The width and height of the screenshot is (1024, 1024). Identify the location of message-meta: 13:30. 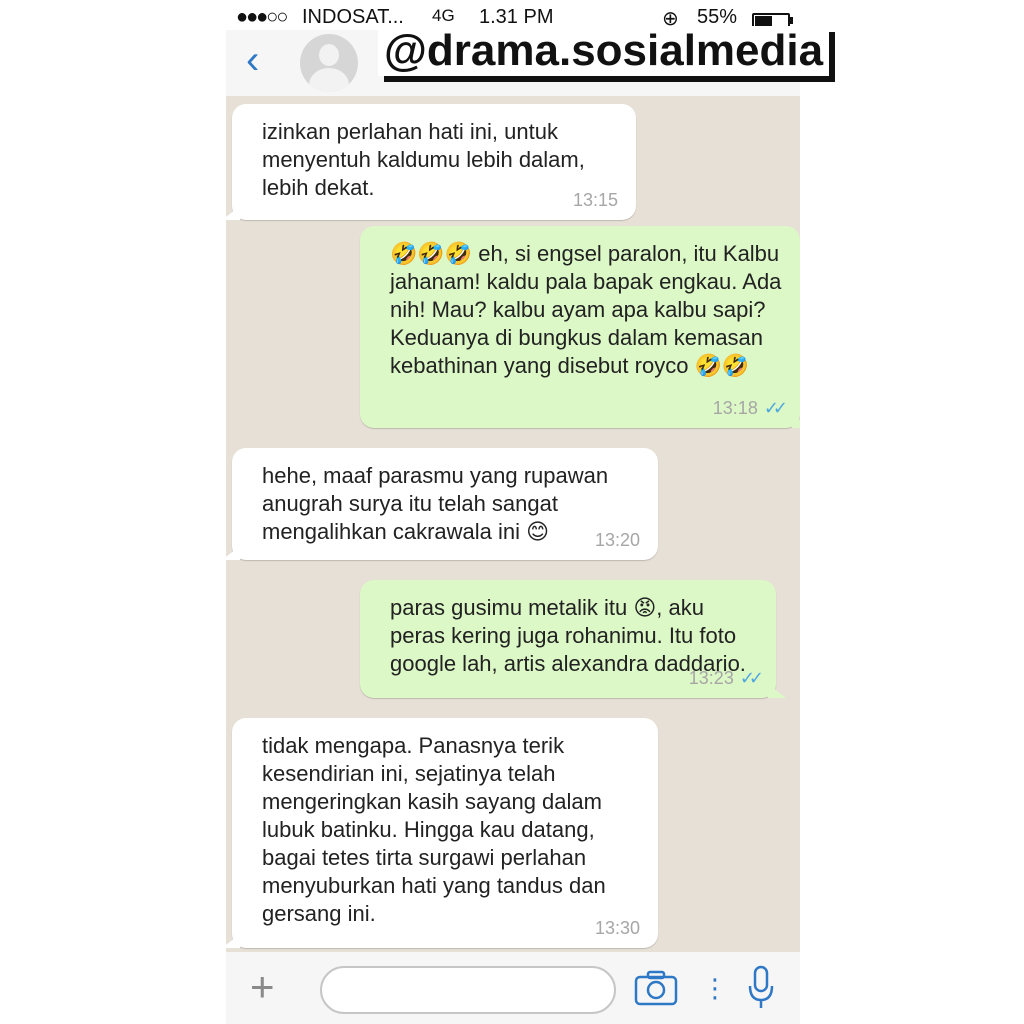
(617, 928).